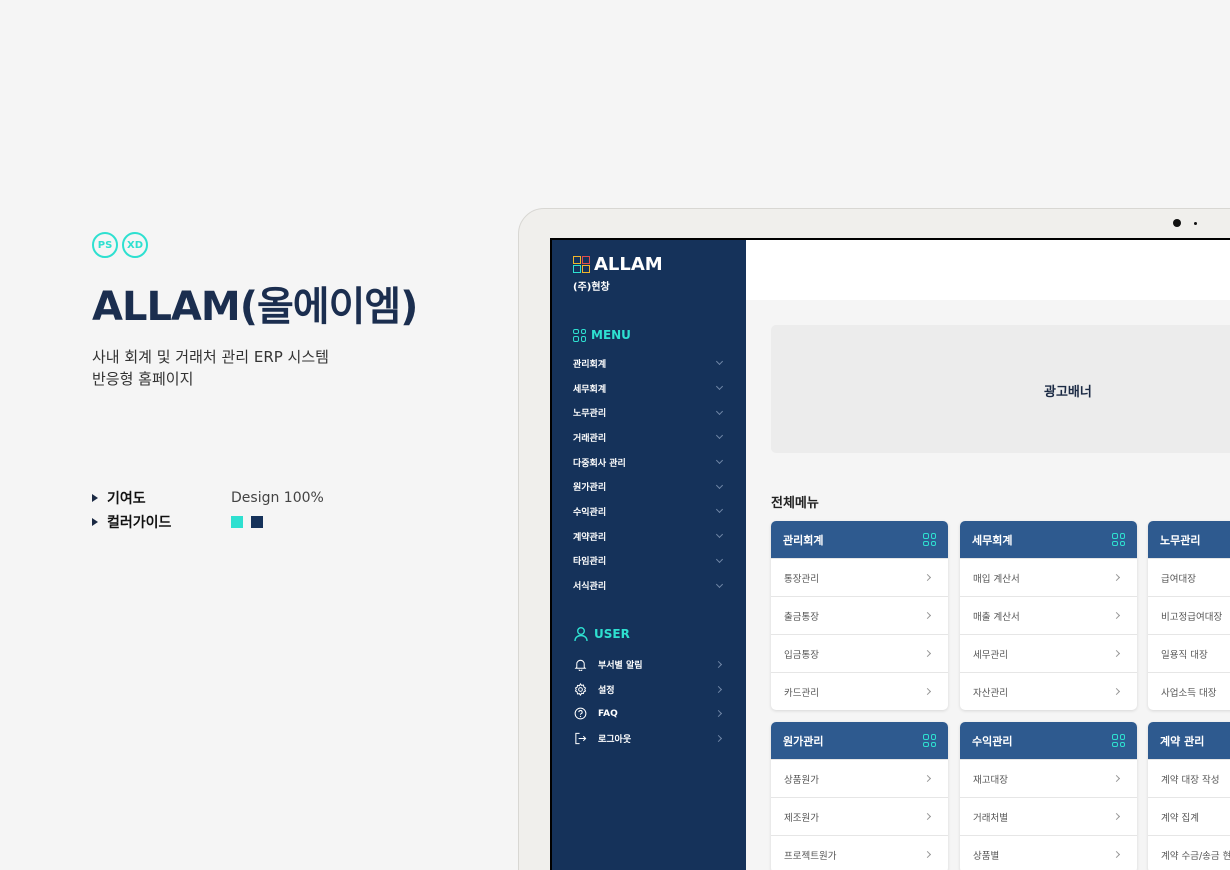  What do you see at coordinates (649, 536) in the screenshot?
I see `sidebar-item-contracts: 계약관리` at bounding box center [649, 536].